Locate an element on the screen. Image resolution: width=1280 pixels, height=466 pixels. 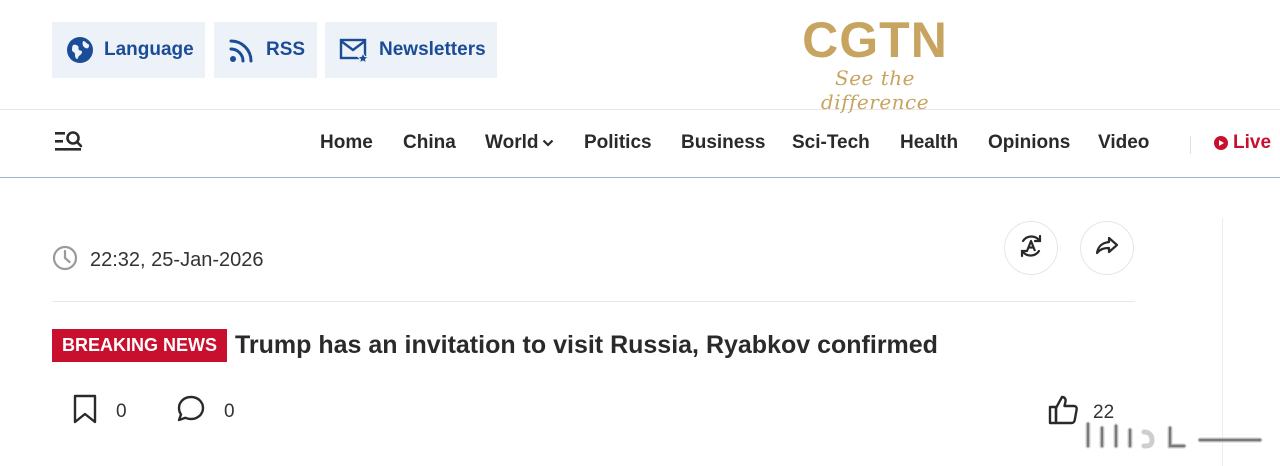
rss-button: RSS is located at coordinates (265, 50).